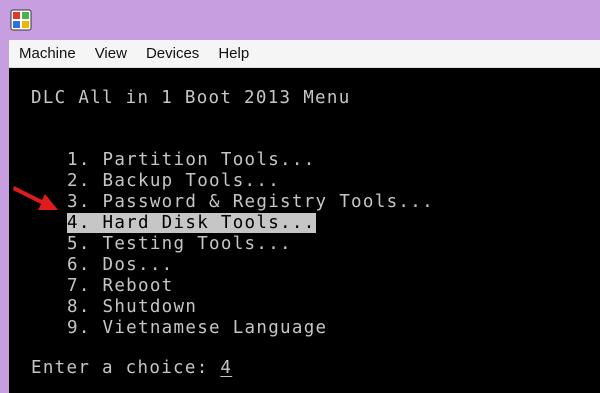 The width and height of the screenshot is (600, 393). Describe the element at coordinates (111, 53) in the screenshot. I see `menu-view: View` at that location.